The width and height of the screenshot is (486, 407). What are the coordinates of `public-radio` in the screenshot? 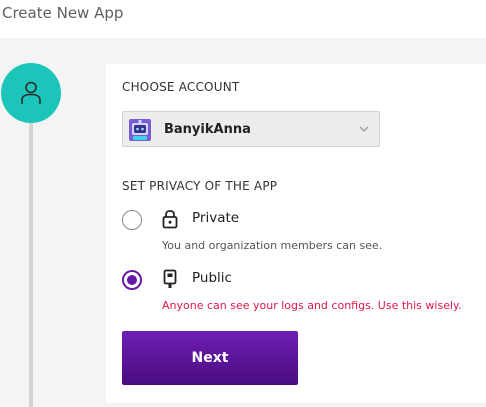 It's located at (132, 280).